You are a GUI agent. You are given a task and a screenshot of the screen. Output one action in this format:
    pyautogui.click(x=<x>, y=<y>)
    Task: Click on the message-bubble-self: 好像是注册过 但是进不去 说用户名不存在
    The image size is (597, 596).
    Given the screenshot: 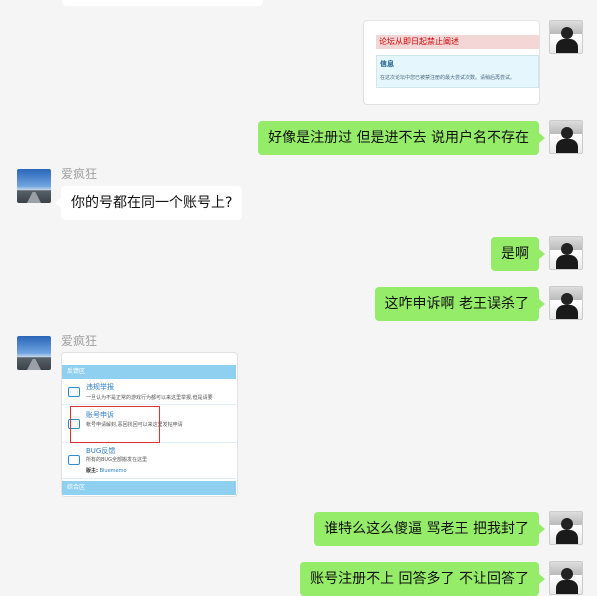 What is the action you would take?
    pyautogui.click(x=401, y=138)
    